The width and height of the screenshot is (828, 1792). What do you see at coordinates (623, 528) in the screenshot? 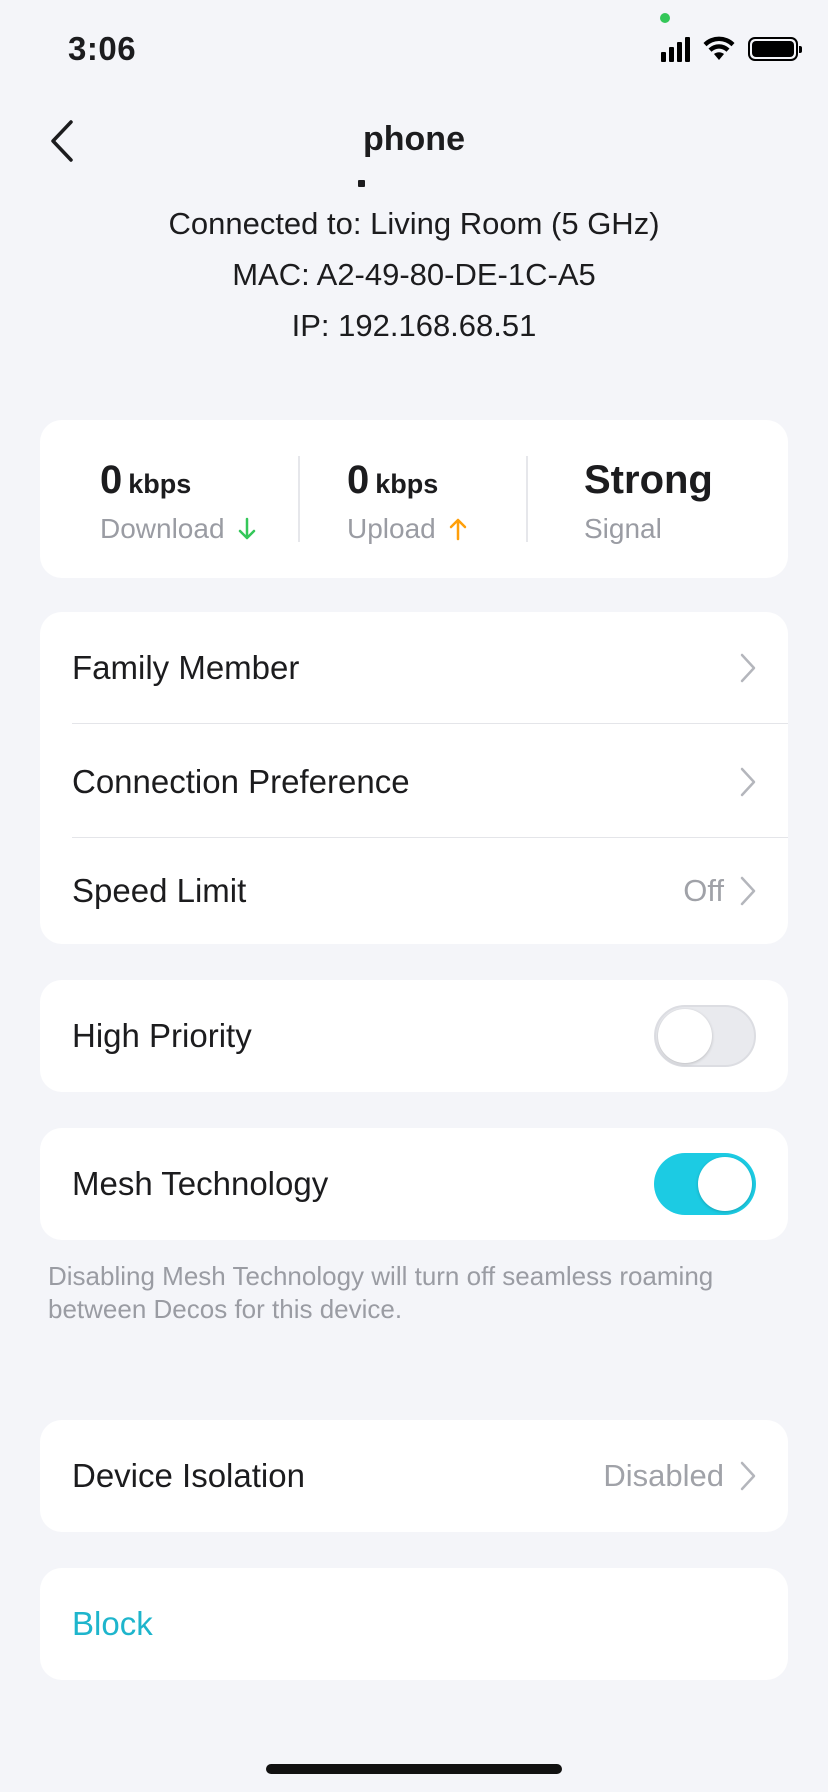
I see `signal-label: Signal` at bounding box center [623, 528].